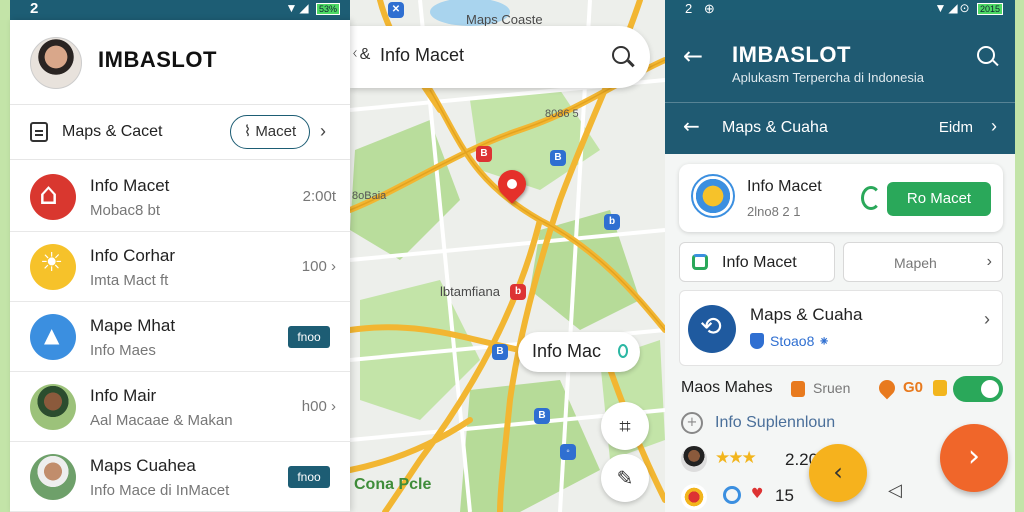 The width and height of the screenshot is (1024, 512). What do you see at coordinates (393, 484) in the screenshot?
I see `map-label-park: Cona Pcle` at bounding box center [393, 484].